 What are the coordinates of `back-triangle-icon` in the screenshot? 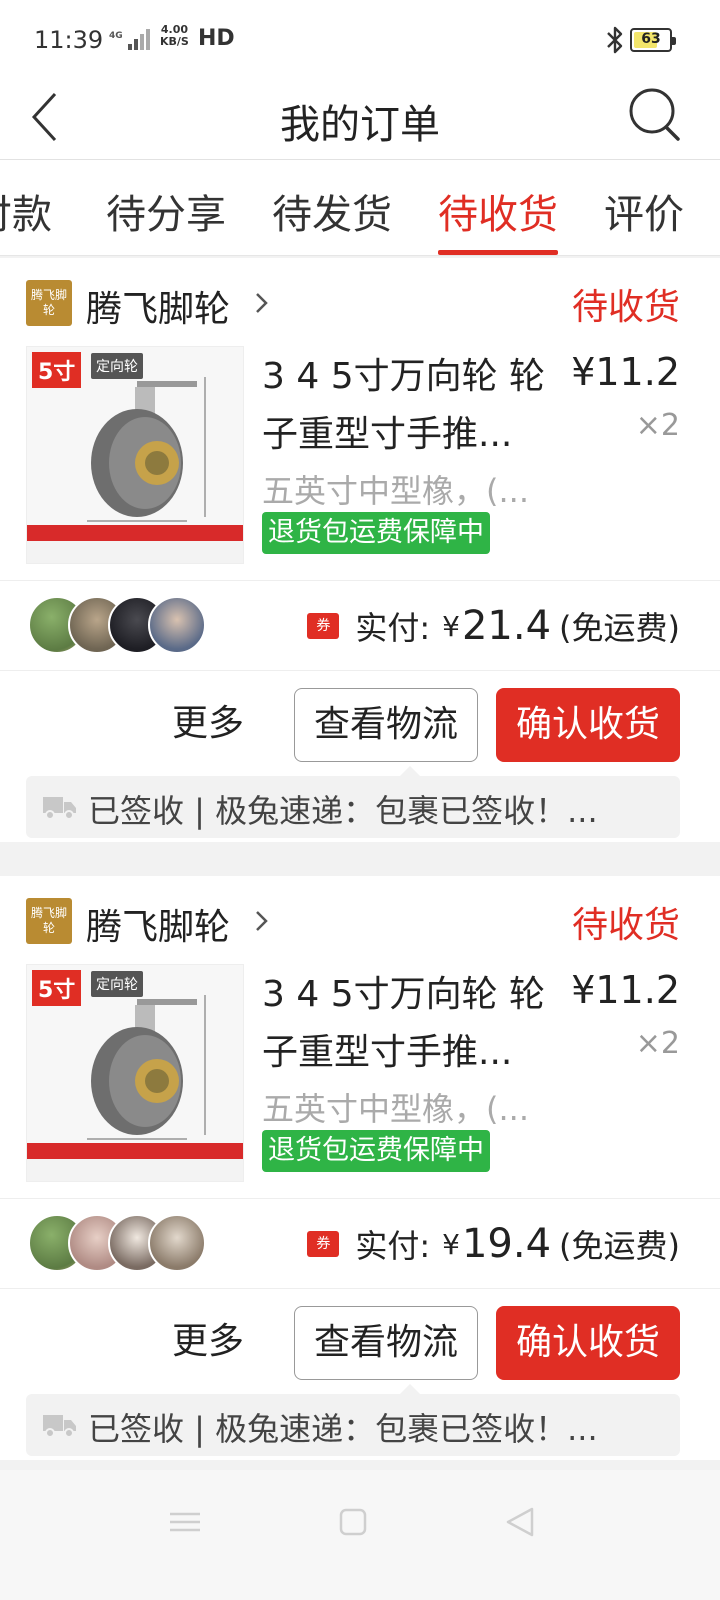 It's located at (521, 1522).